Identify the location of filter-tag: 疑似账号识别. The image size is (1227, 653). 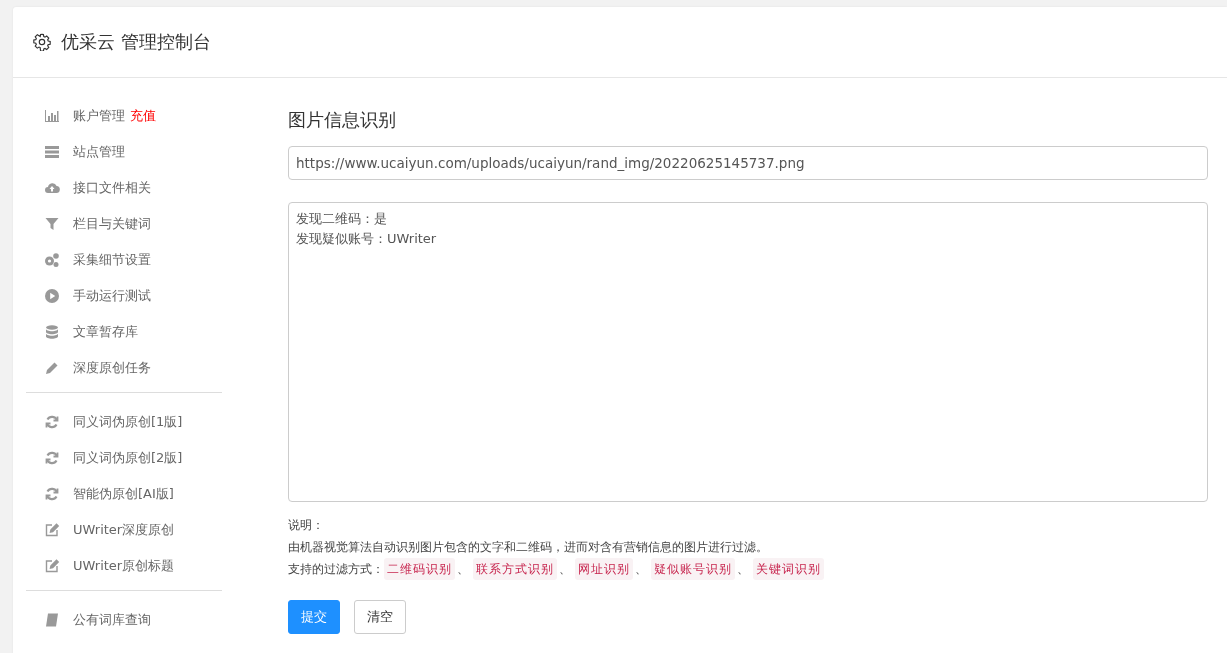
(693, 569).